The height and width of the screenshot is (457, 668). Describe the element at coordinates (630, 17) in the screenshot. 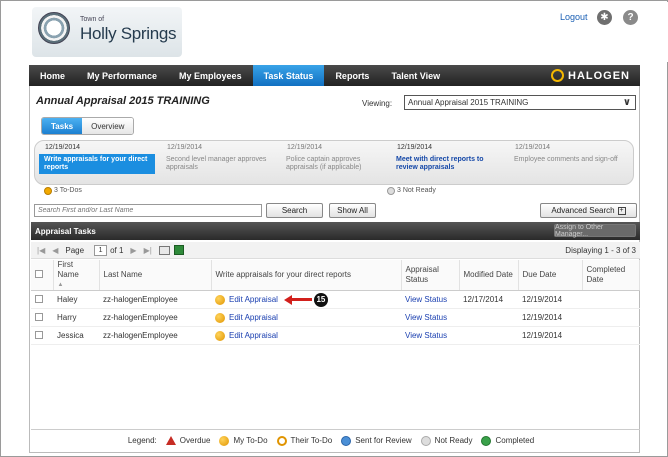

I see `help-icon: ?` at that location.